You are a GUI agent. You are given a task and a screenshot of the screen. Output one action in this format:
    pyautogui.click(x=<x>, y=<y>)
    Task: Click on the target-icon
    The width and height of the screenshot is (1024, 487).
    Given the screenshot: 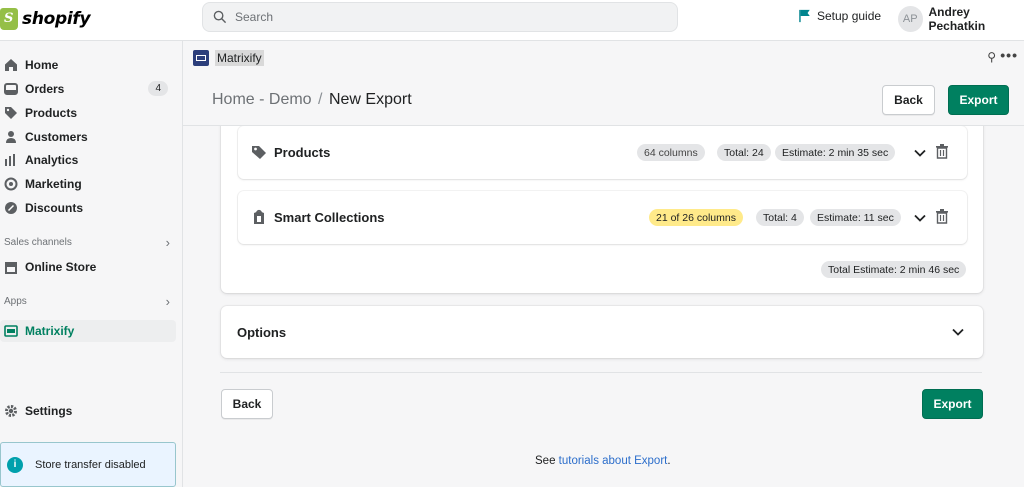 What is the action you would take?
    pyautogui.click(x=11, y=184)
    